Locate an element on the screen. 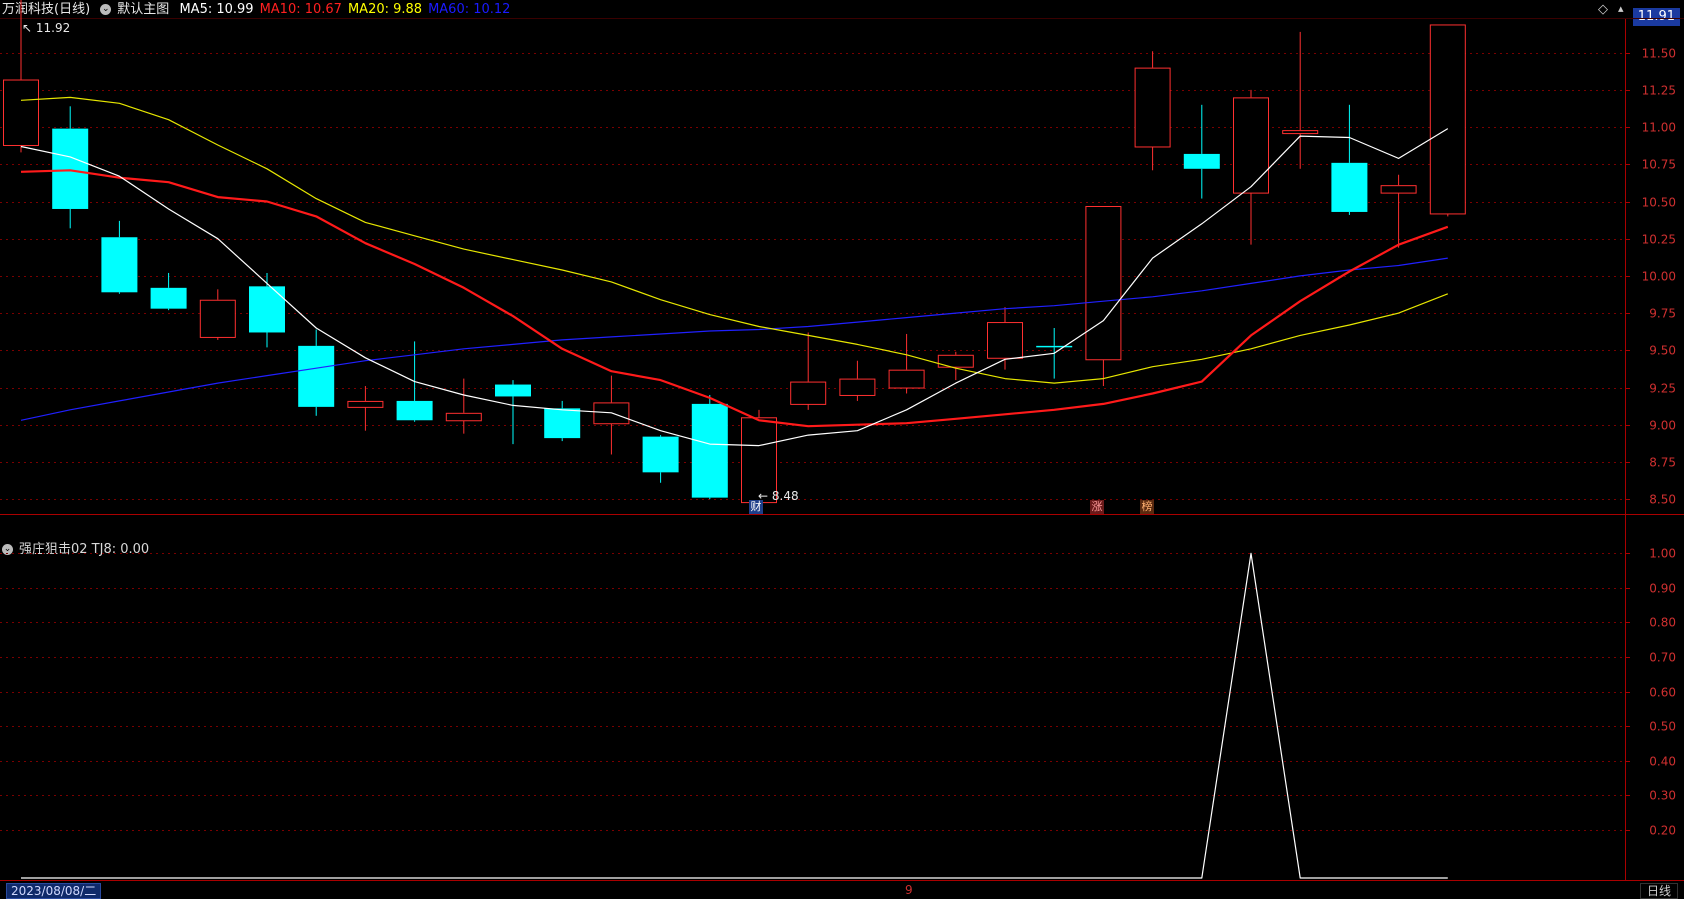 Image resolution: width=1684 pixels, height=899 pixels. sub-tick-label: 1.00 is located at coordinates (1662, 554).